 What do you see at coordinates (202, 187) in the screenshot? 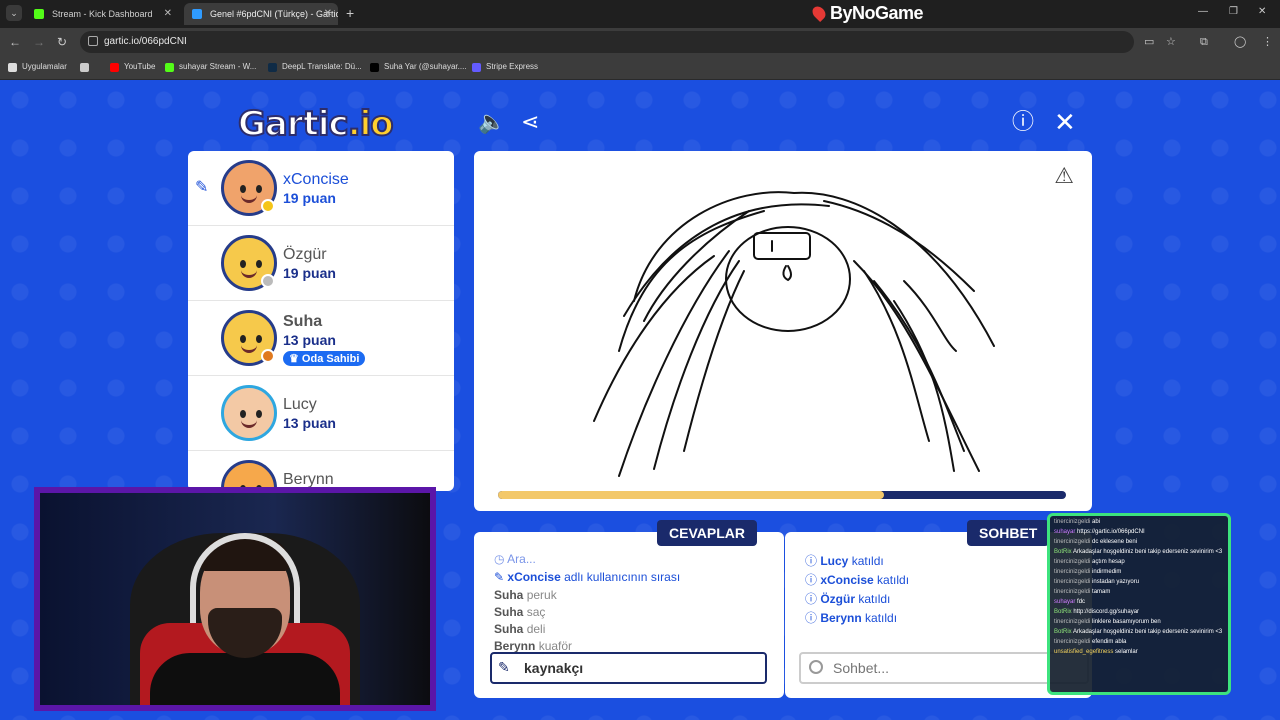
I see `drawing-pencil-icon: ✎` at bounding box center [202, 187].